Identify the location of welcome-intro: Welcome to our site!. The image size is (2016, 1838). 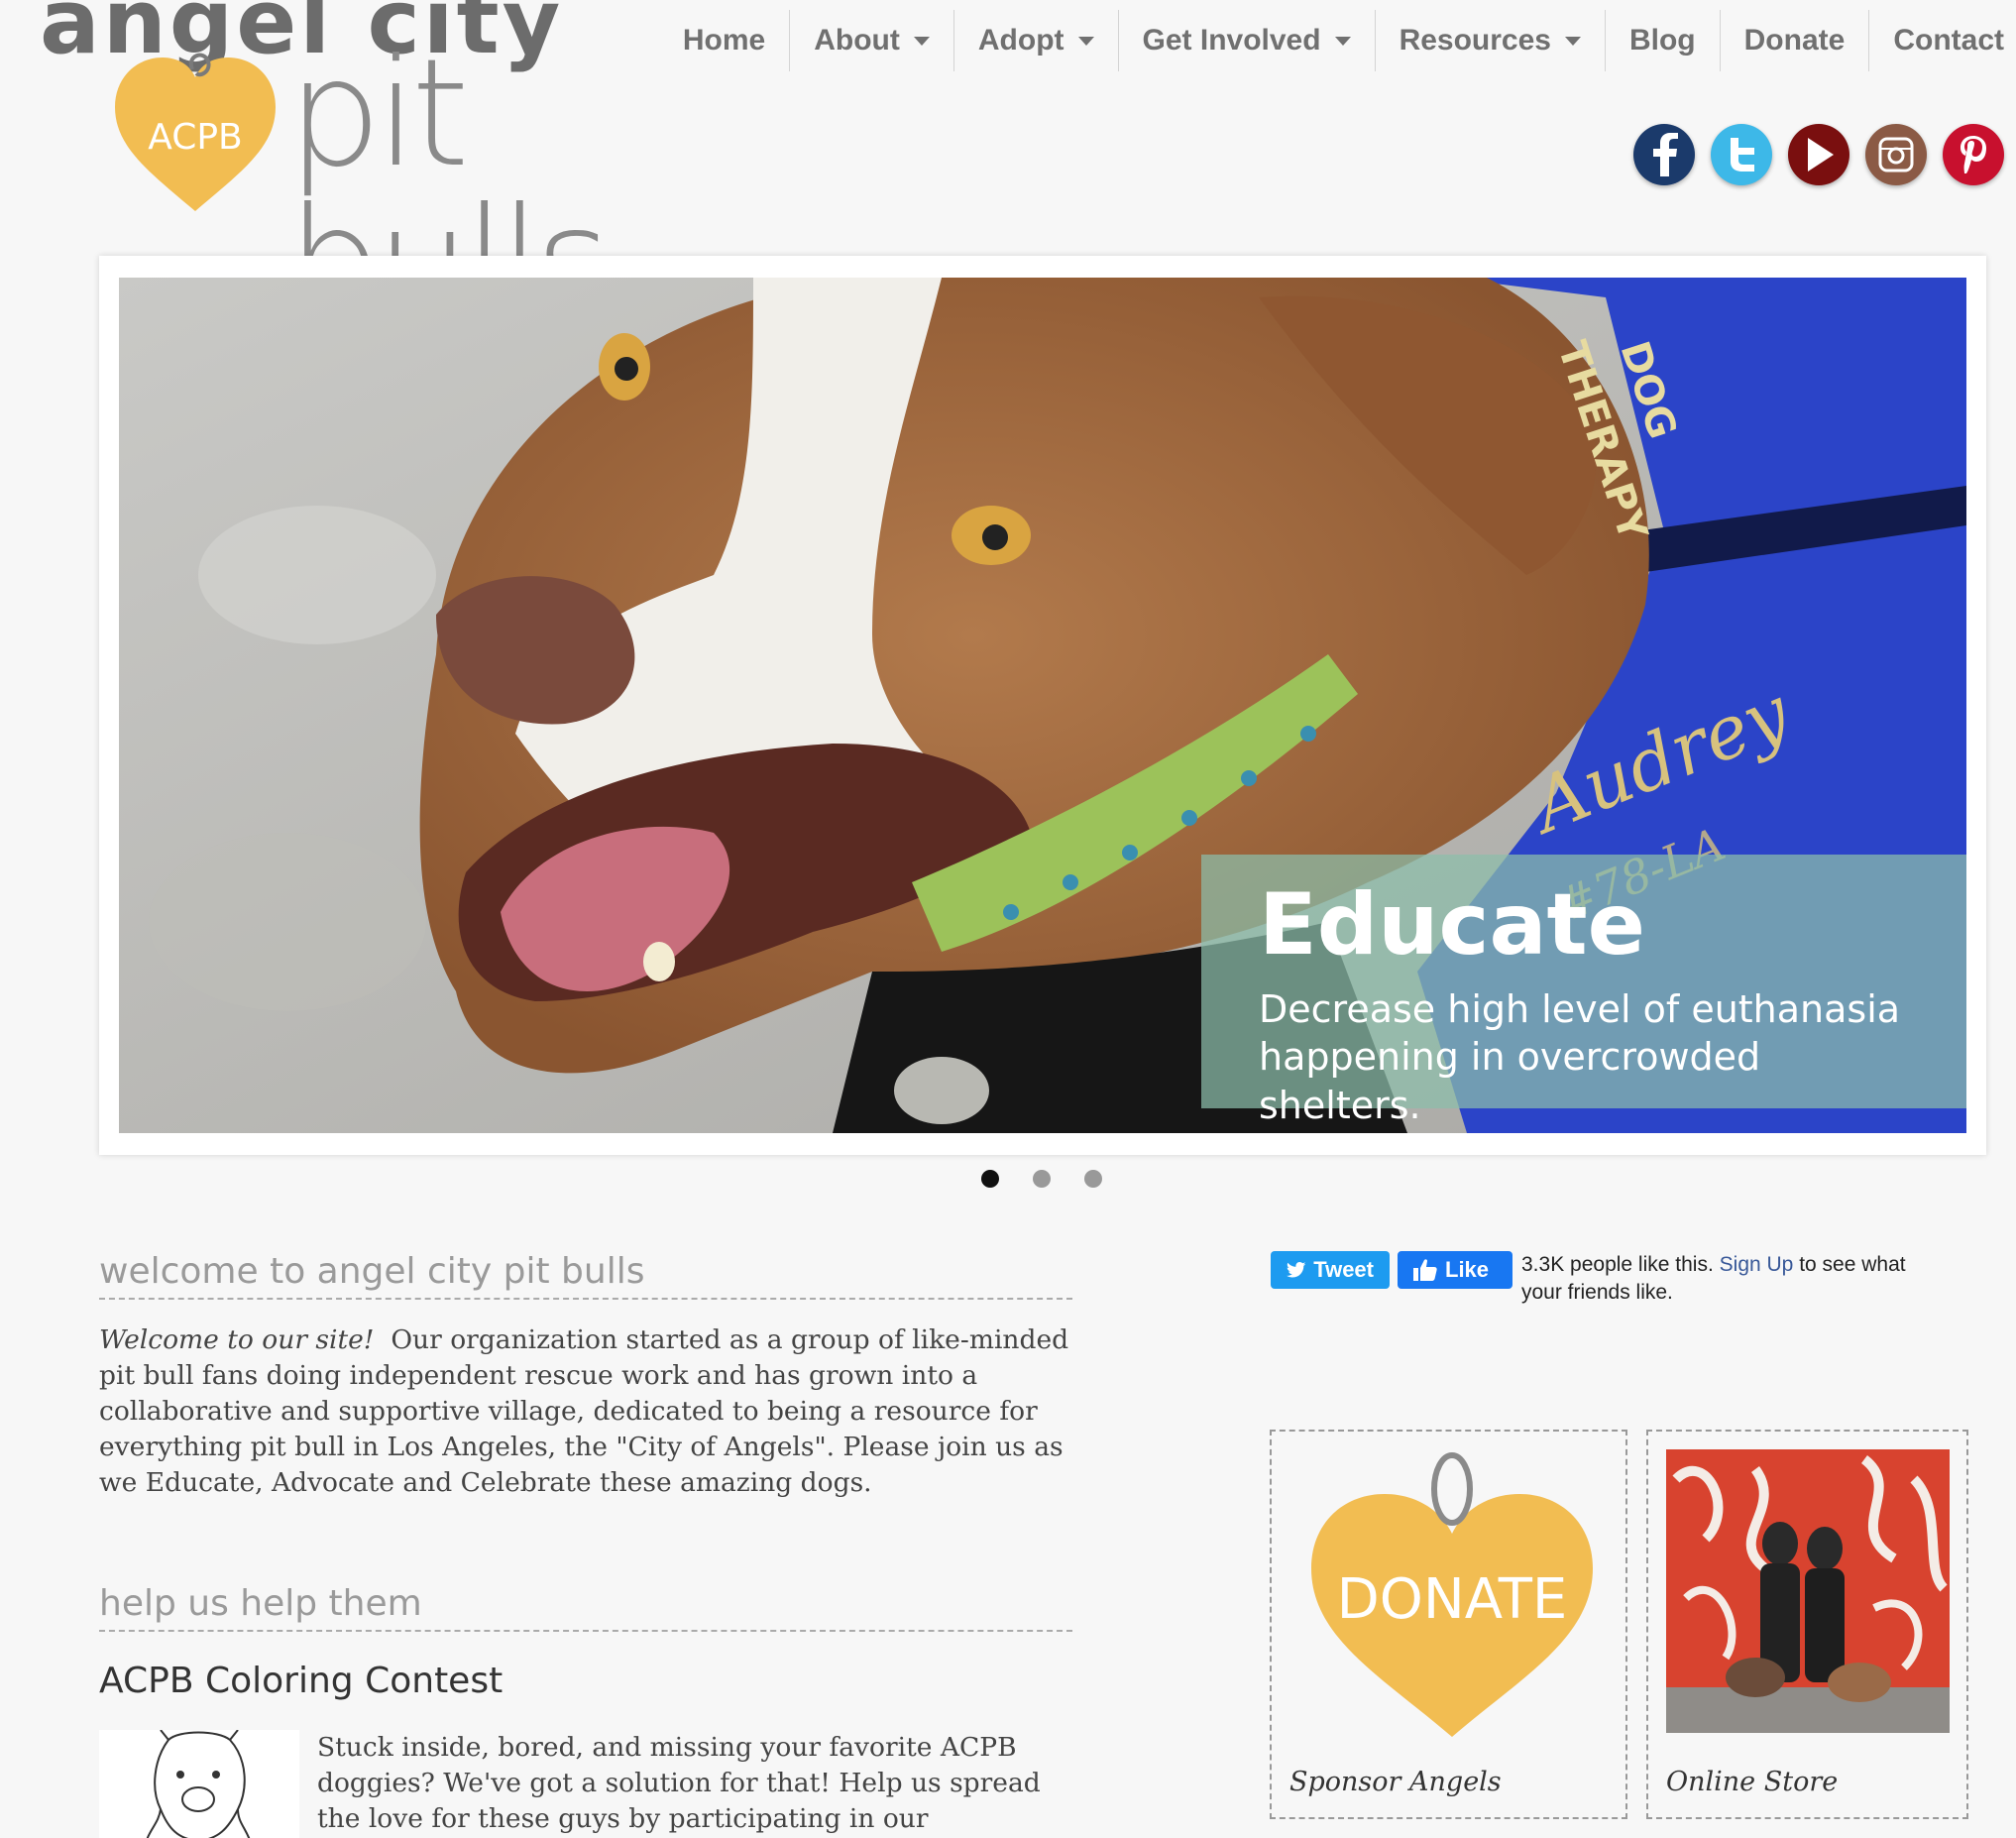
(237, 1339).